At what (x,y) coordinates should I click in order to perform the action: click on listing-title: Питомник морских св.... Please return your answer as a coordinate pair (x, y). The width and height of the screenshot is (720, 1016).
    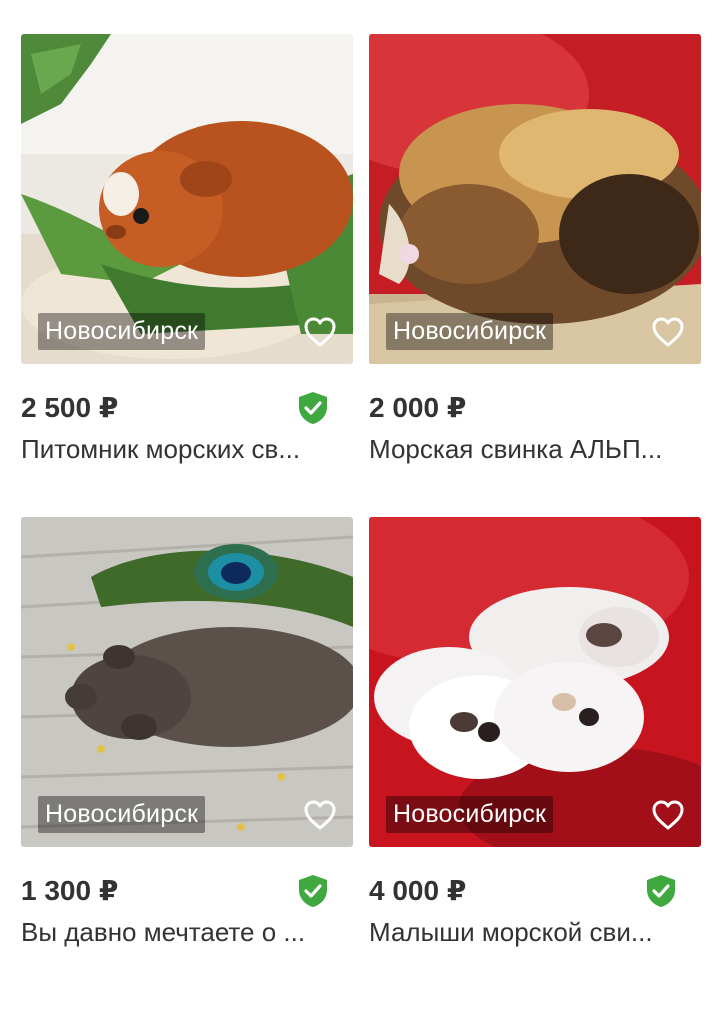
    Looking at the image, I should click on (182, 449).